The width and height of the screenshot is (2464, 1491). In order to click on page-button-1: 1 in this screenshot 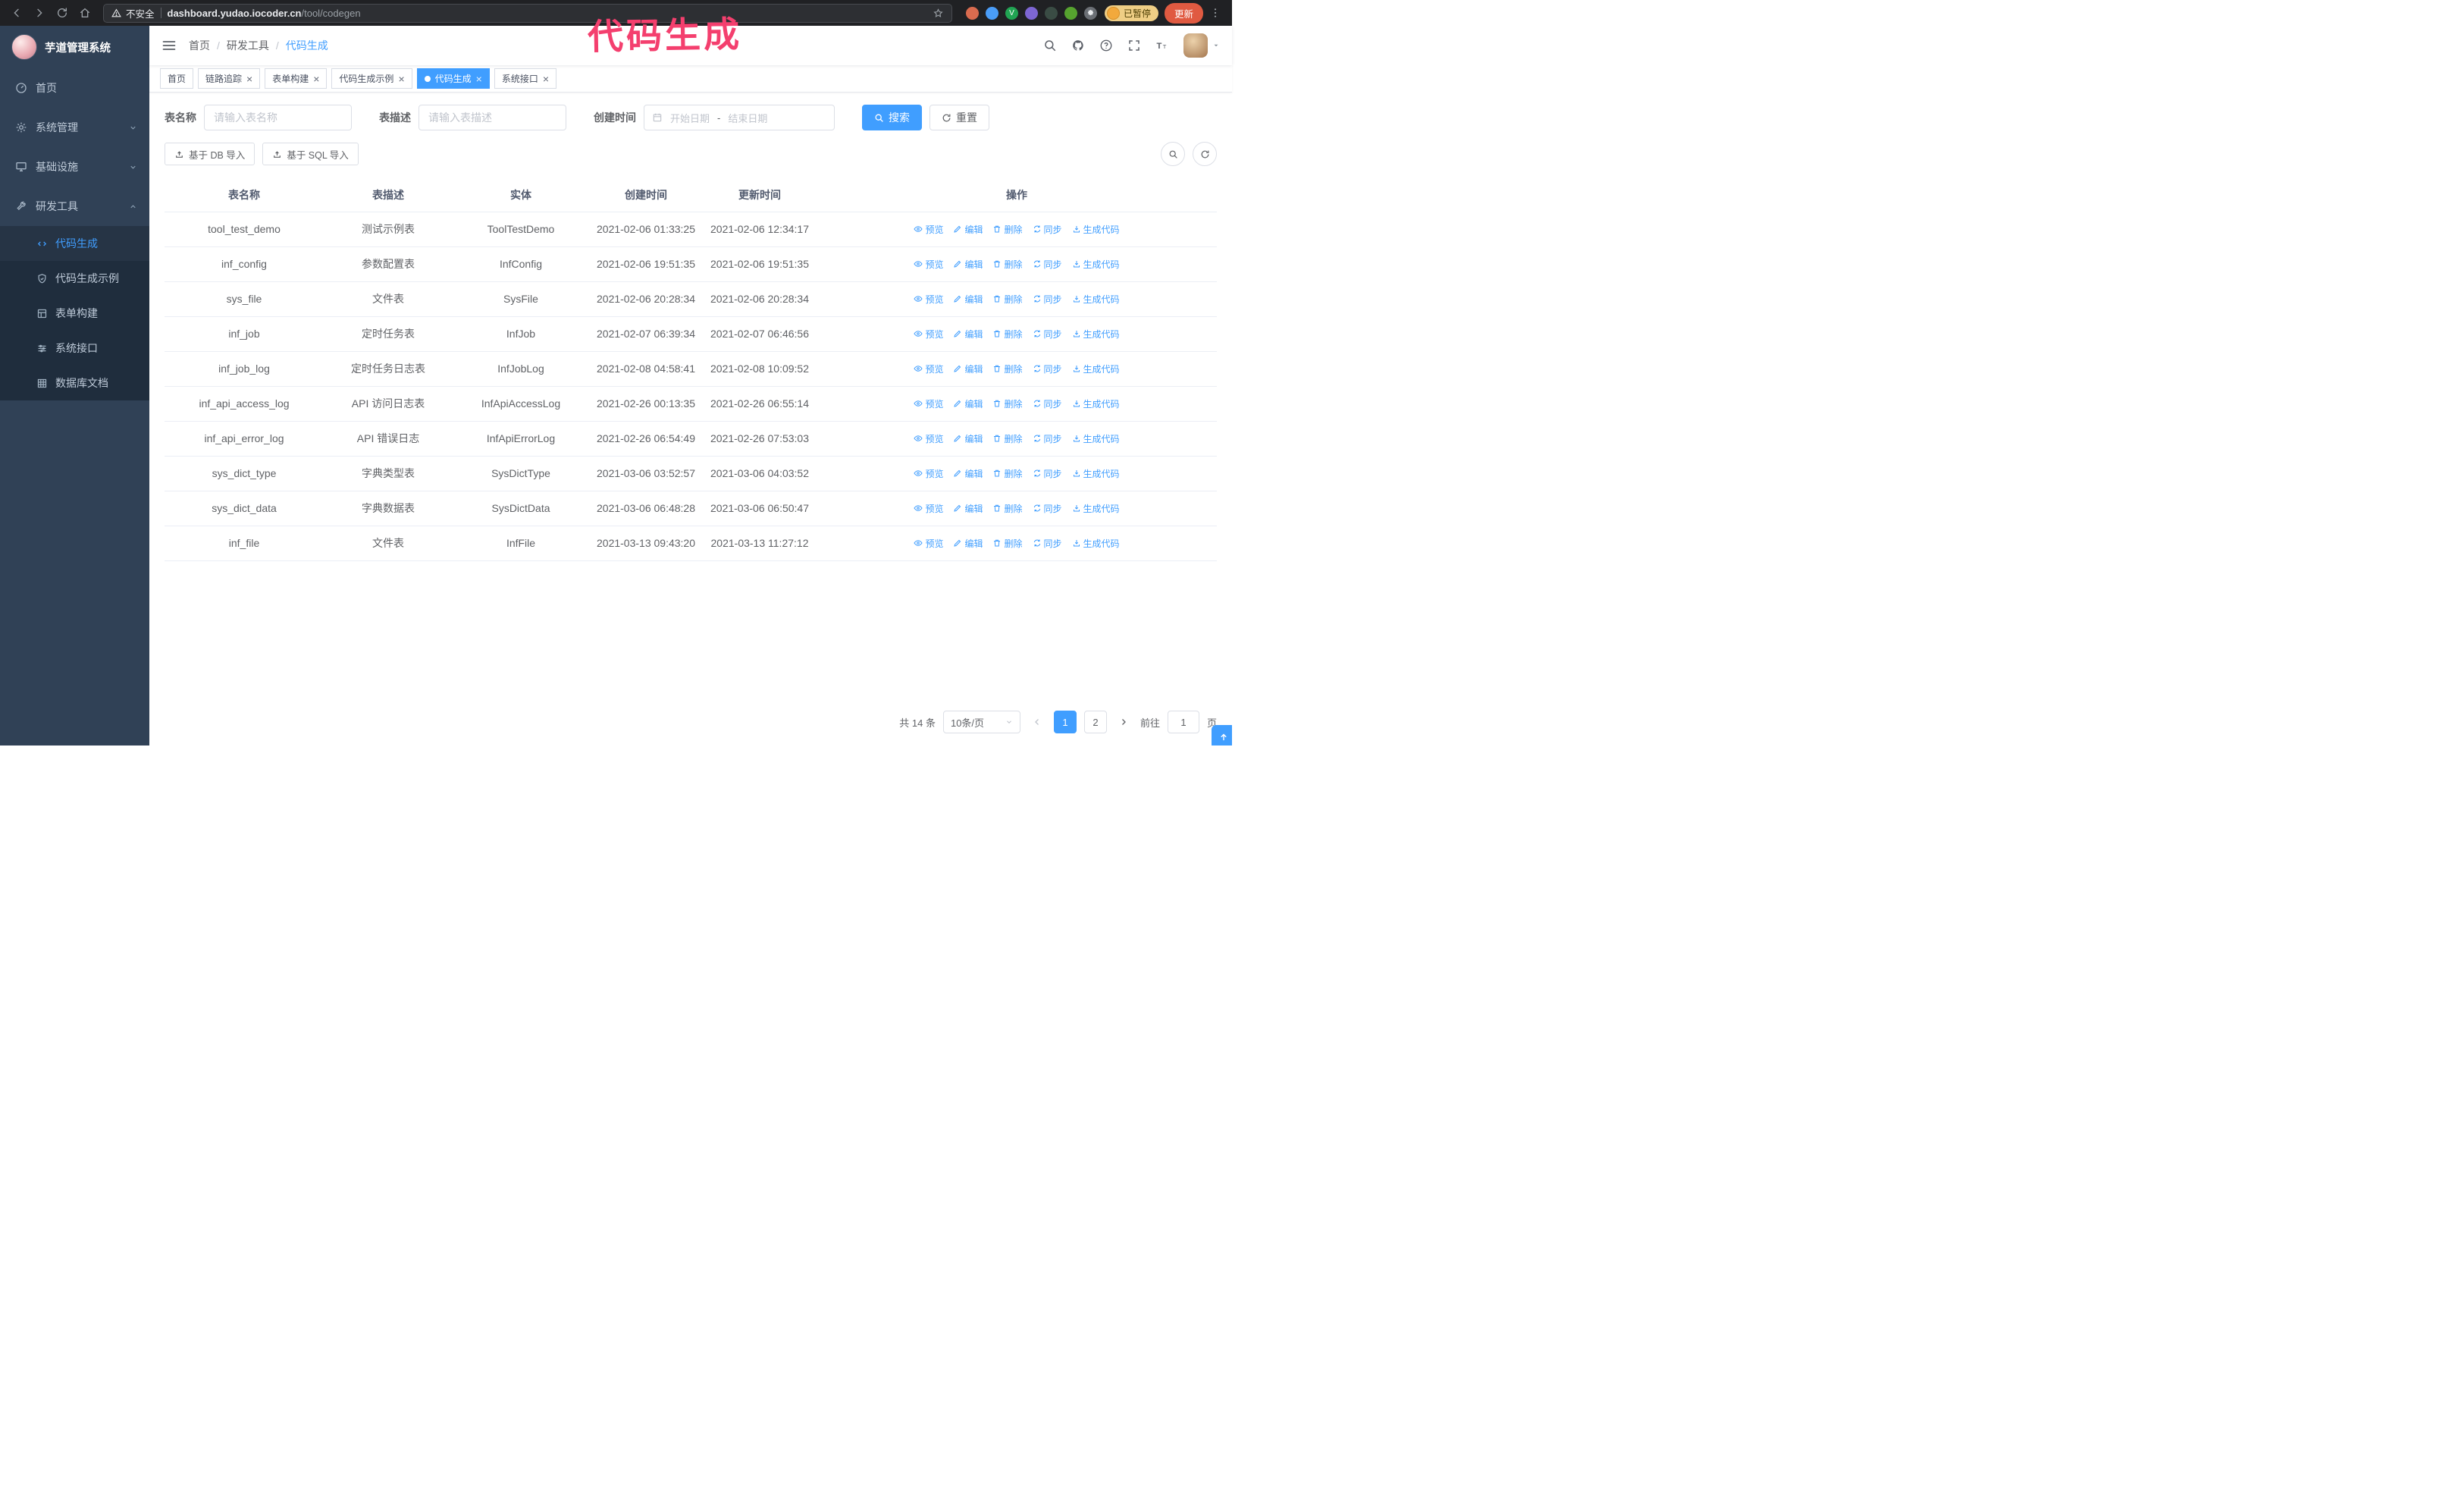, I will do `click(1065, 722)`.